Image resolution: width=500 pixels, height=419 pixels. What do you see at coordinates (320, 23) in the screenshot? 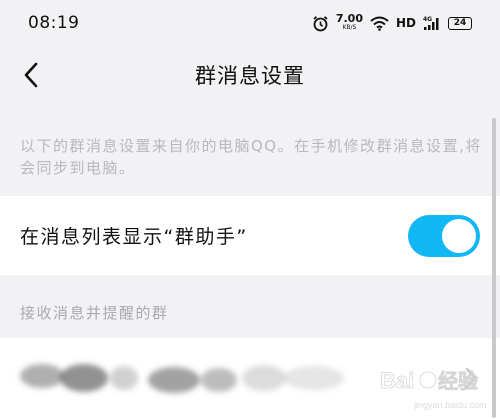
I see `alarm-icon` at bounding box center [320, 23].